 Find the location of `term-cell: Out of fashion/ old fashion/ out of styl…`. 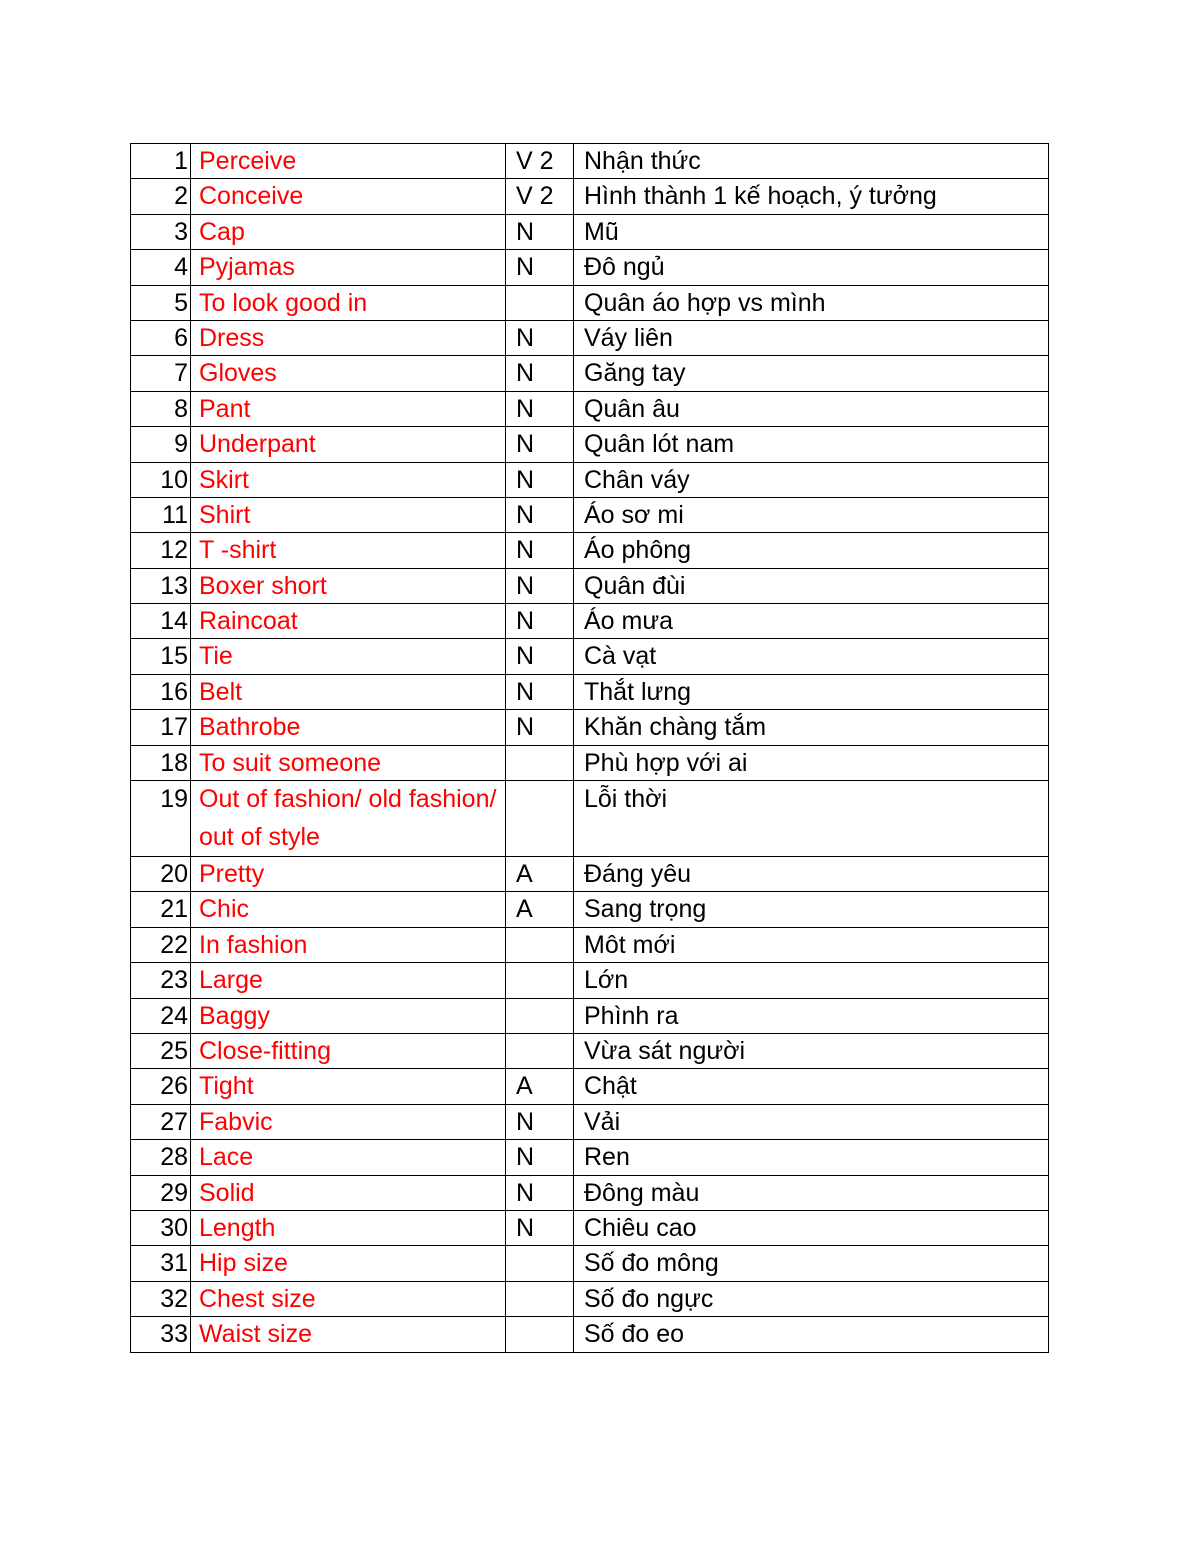

term-cell: Out of fashion/ old fashion/ out of styl… is located at coordinates (348, 819).